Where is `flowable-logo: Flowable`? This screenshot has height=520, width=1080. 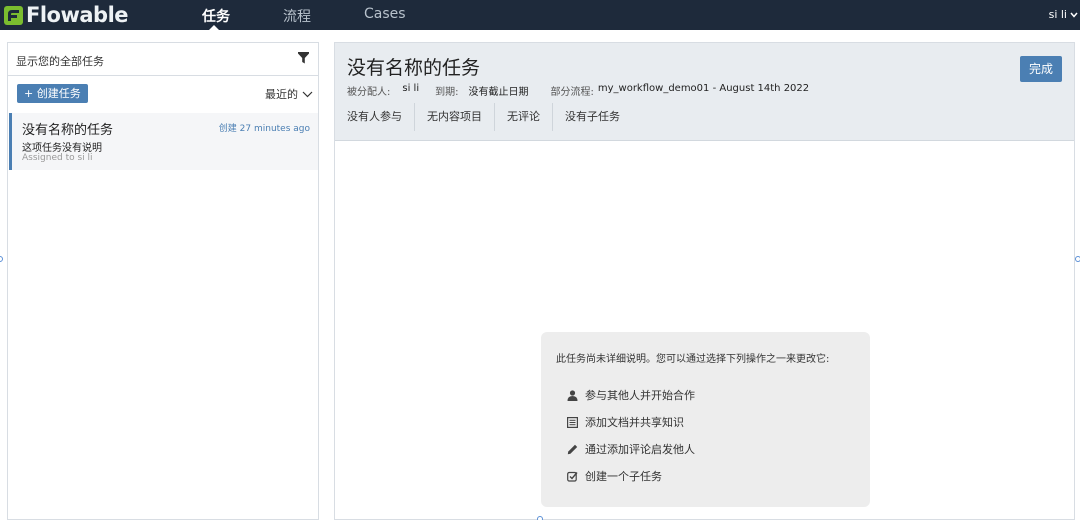 flowable-logo: Flowable is located at coordinates (66, 15).